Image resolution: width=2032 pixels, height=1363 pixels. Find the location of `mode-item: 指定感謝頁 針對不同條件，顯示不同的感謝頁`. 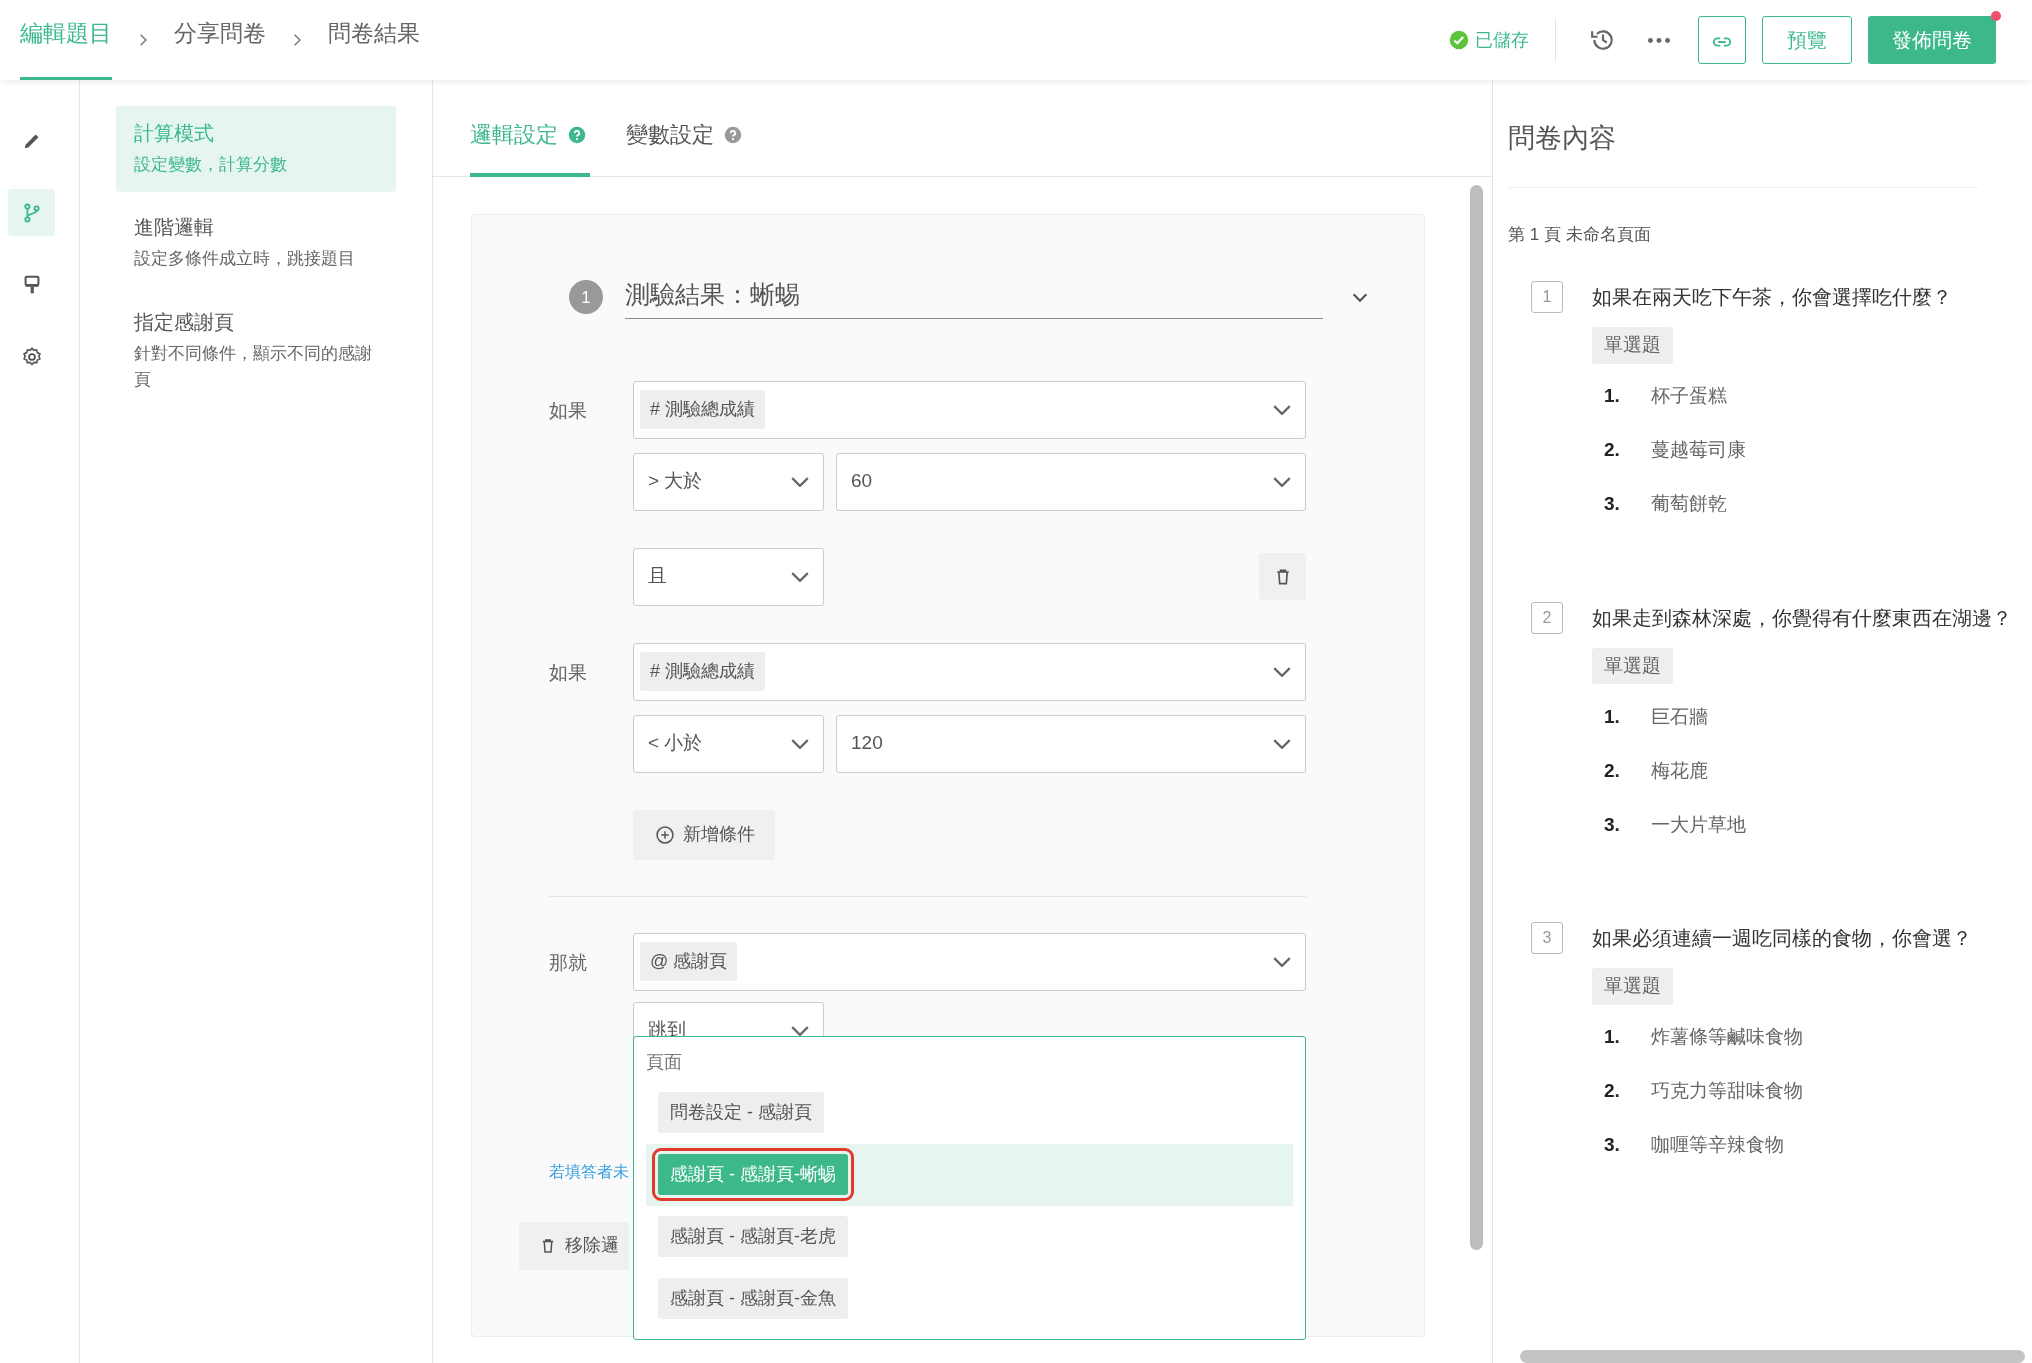

mode-item: 指定感謝頁 針對不同條件，顯示不同的感謝頁 is located at coordinates (256, 351).